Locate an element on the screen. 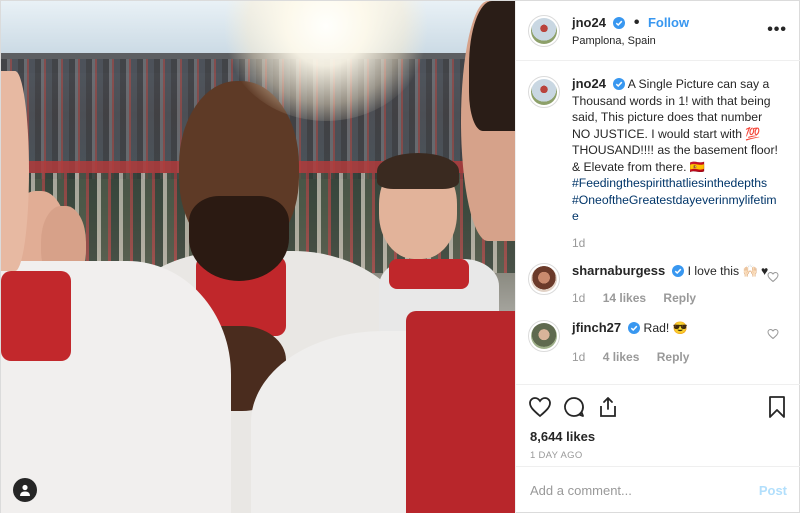 The height and width of the screenshot is (513, 800). caption-time: 1d is located at coordinates (578, 243).